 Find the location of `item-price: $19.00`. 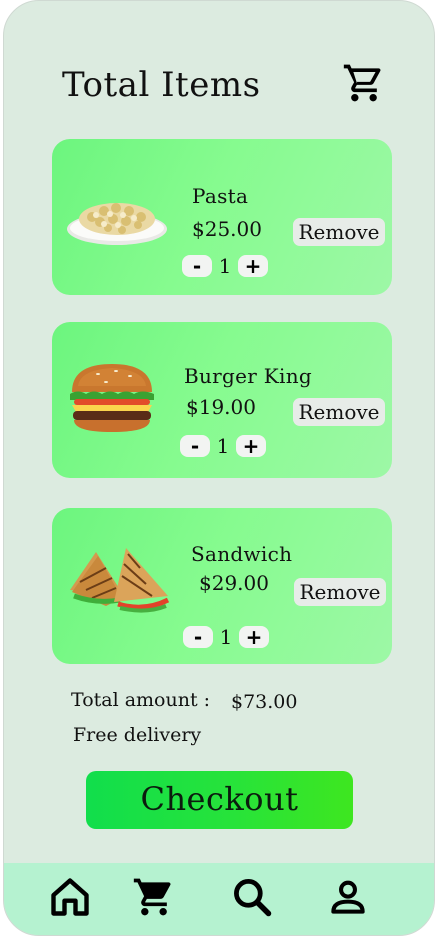

item-price: $19.00 is located at coordinates (221, 407).